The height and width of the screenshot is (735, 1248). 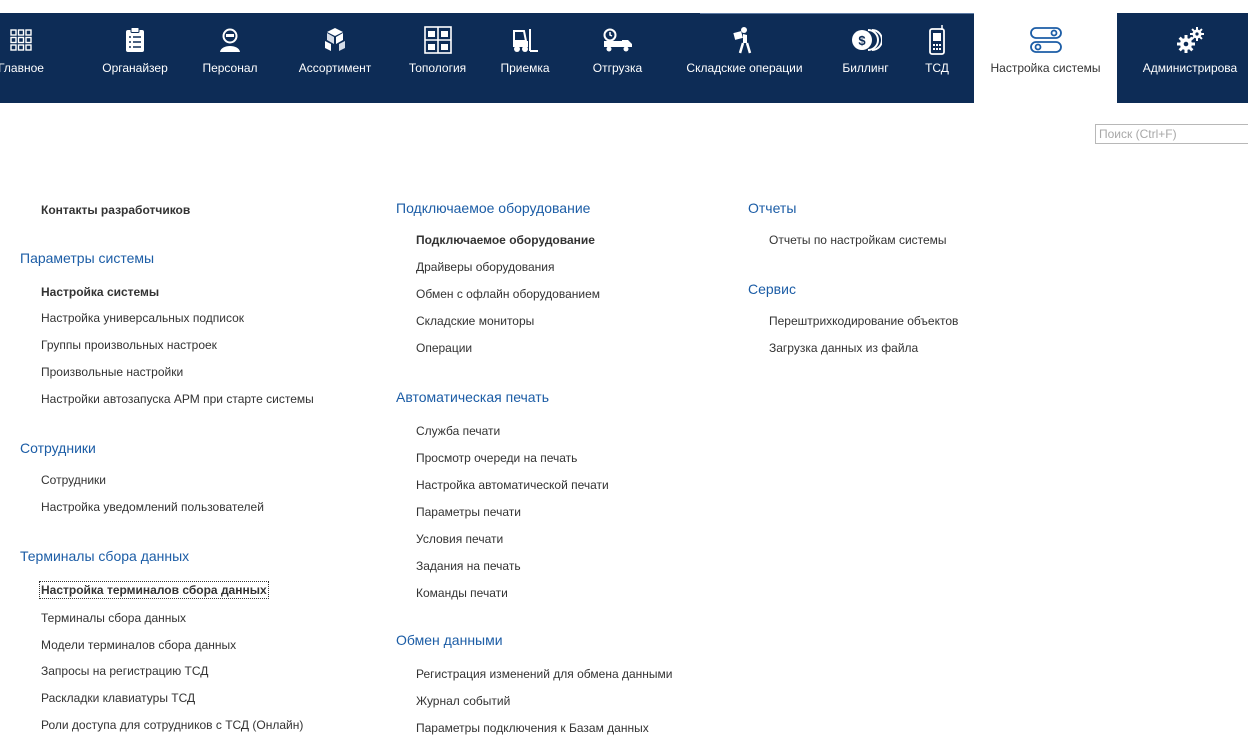 What do you see at coordinates (525, 40) in the screenshot?
I see `forklift-icon` at bounding box center [525, 40].